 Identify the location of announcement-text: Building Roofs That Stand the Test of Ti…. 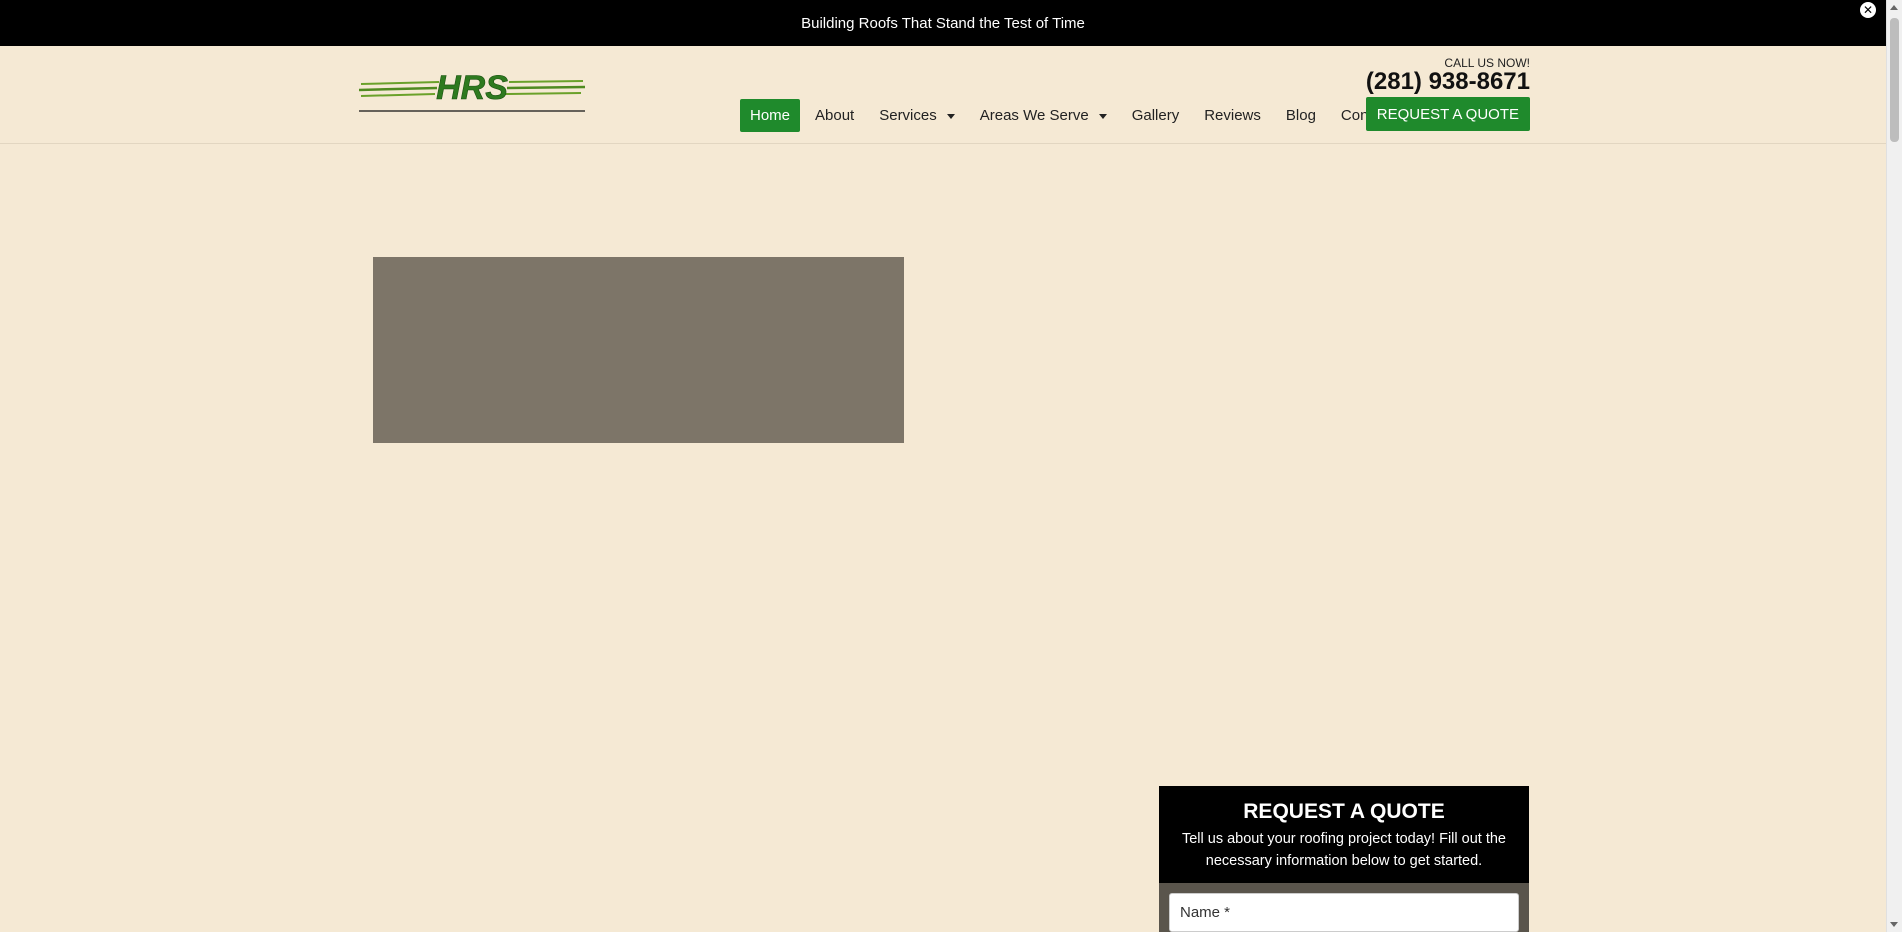
(943, 23).